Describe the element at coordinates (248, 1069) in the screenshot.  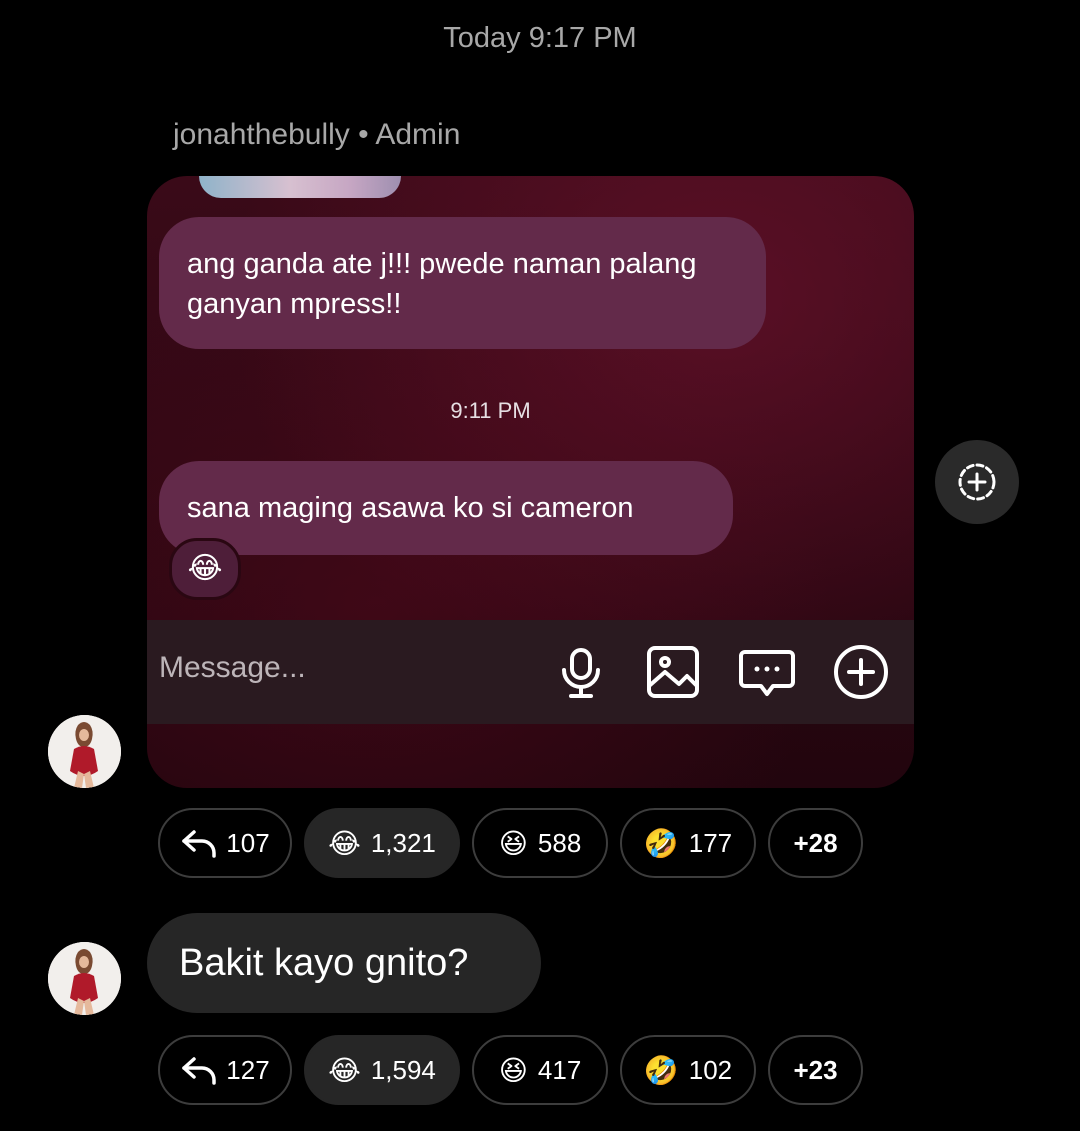
I see `reply-count: 127` at that location.